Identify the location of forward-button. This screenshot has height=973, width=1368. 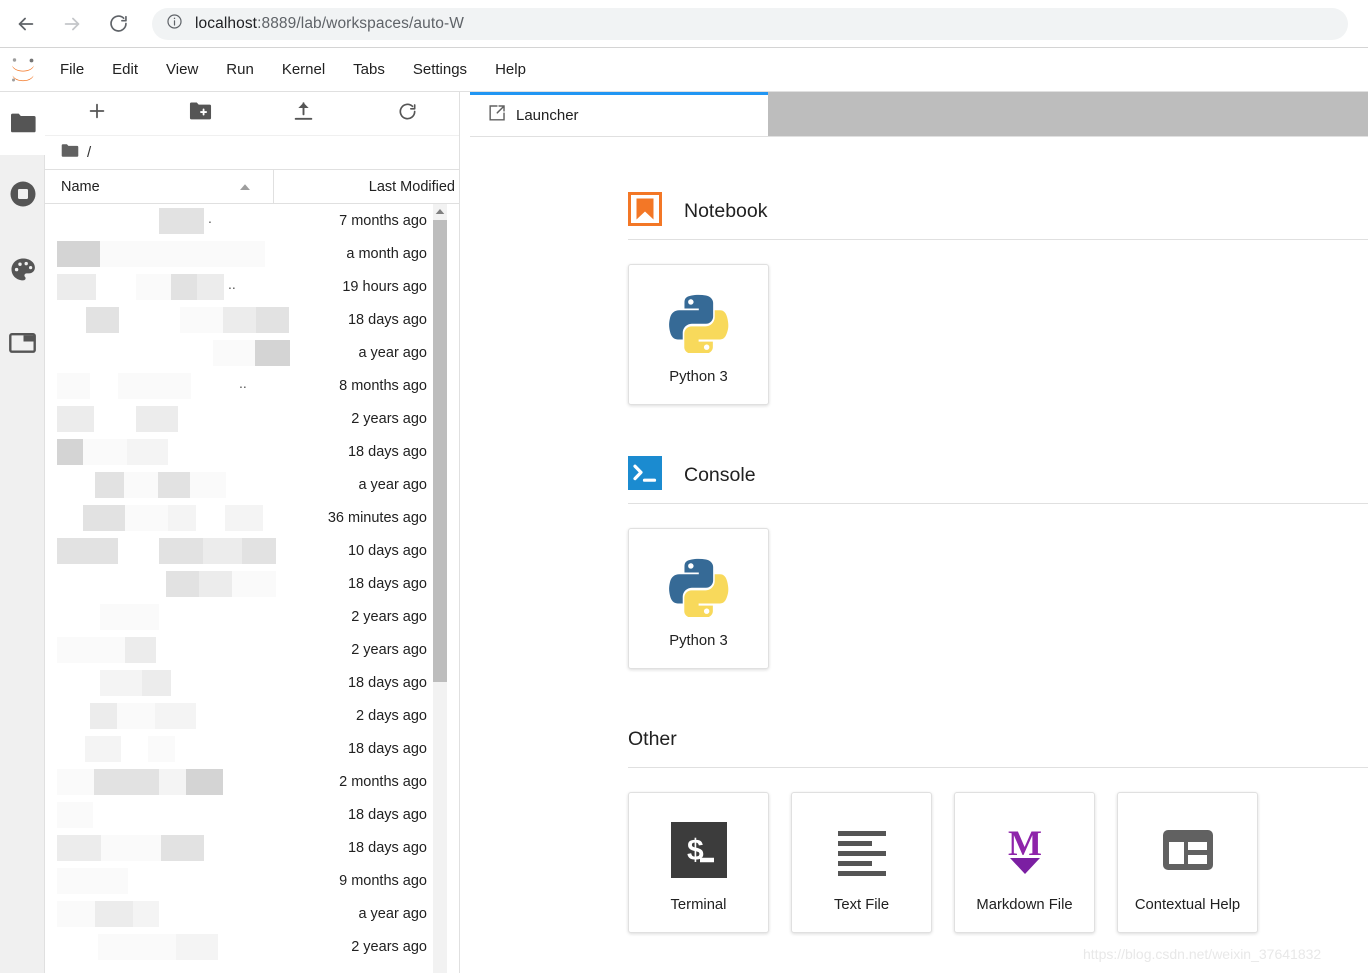
(72, 24).